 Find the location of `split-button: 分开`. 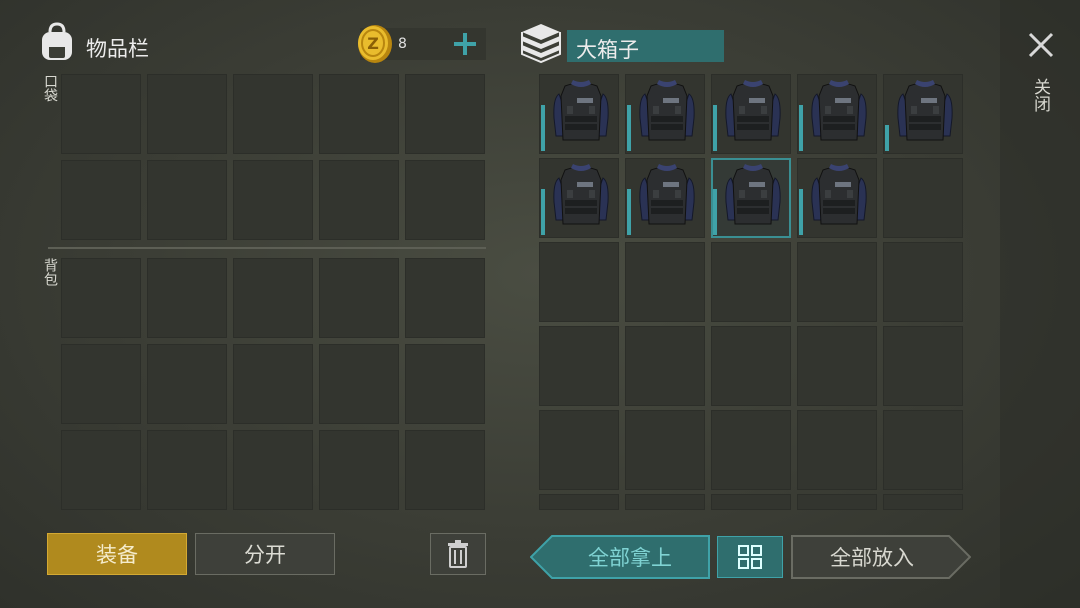

split-button: 分开 is located at coordinates (265, 554).